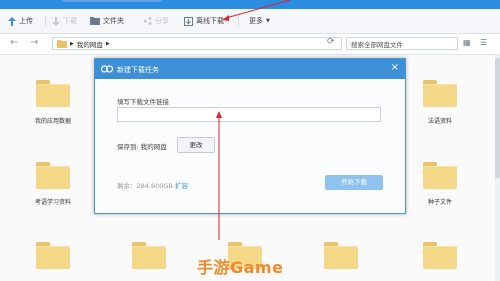  Describe the element at coordinates (258, 9) in the screenshot. I see `annotation-arrow-line` at that location.